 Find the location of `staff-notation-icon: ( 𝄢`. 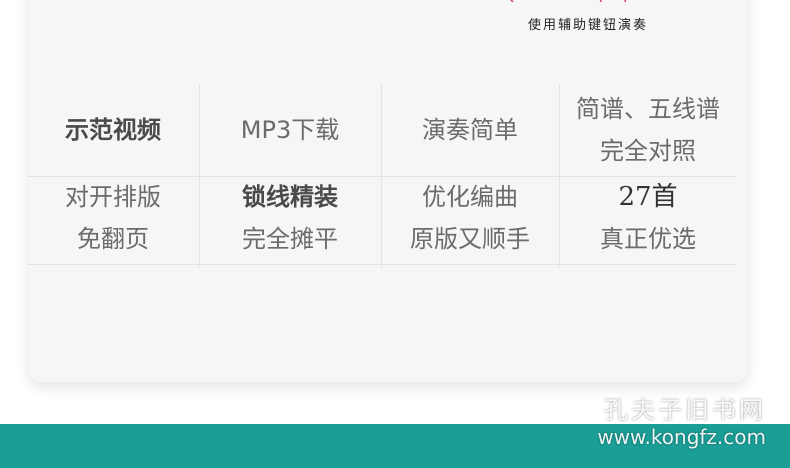

staff-notation-icon: ( 𝄢 is located at coordinates (568, 1).